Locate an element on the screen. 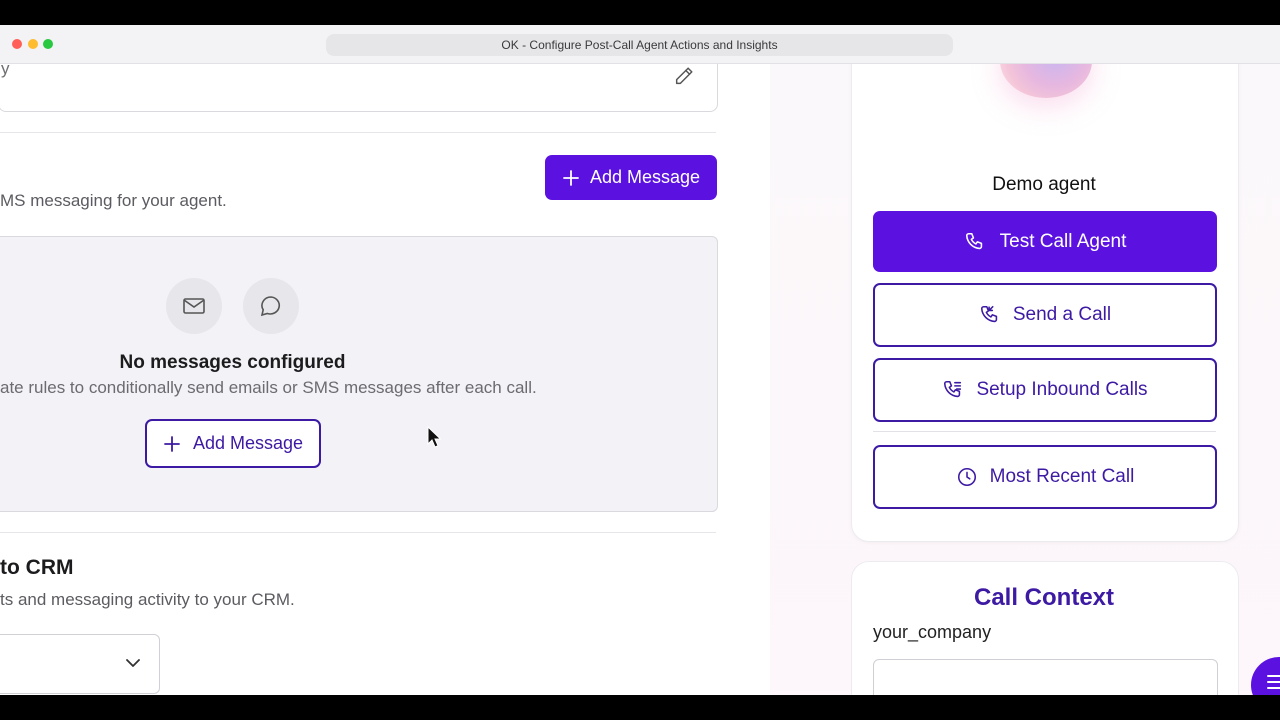 This screenshot has width=1280, height=720. mail-icon is located at coordinates (194, 306).